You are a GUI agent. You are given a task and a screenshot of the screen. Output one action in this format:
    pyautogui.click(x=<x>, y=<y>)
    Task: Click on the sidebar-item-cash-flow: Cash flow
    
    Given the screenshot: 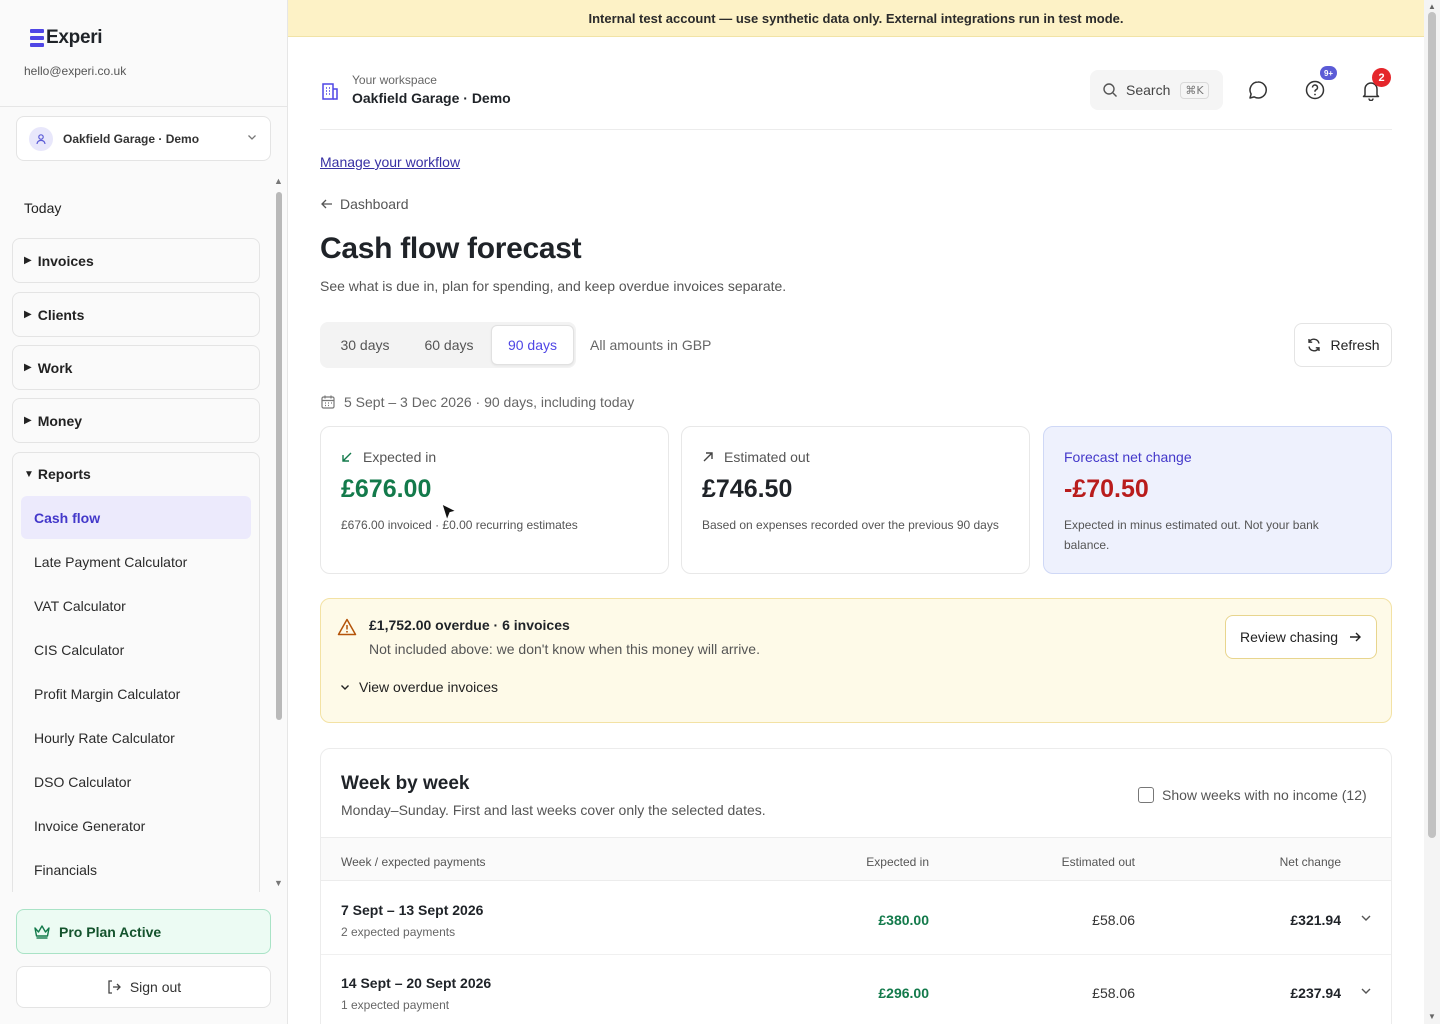 What is the action you would take?
    pyautogui.click(x=136, y=517)
    